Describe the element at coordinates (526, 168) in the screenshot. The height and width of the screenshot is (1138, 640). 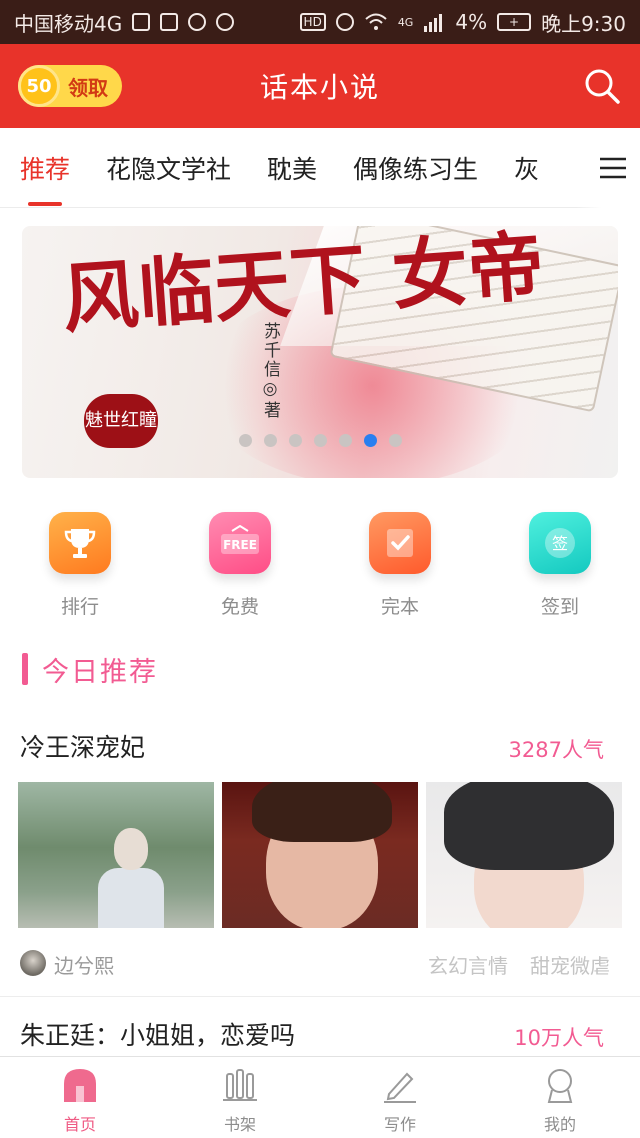
I see `tab-partial: 灰` at that location.